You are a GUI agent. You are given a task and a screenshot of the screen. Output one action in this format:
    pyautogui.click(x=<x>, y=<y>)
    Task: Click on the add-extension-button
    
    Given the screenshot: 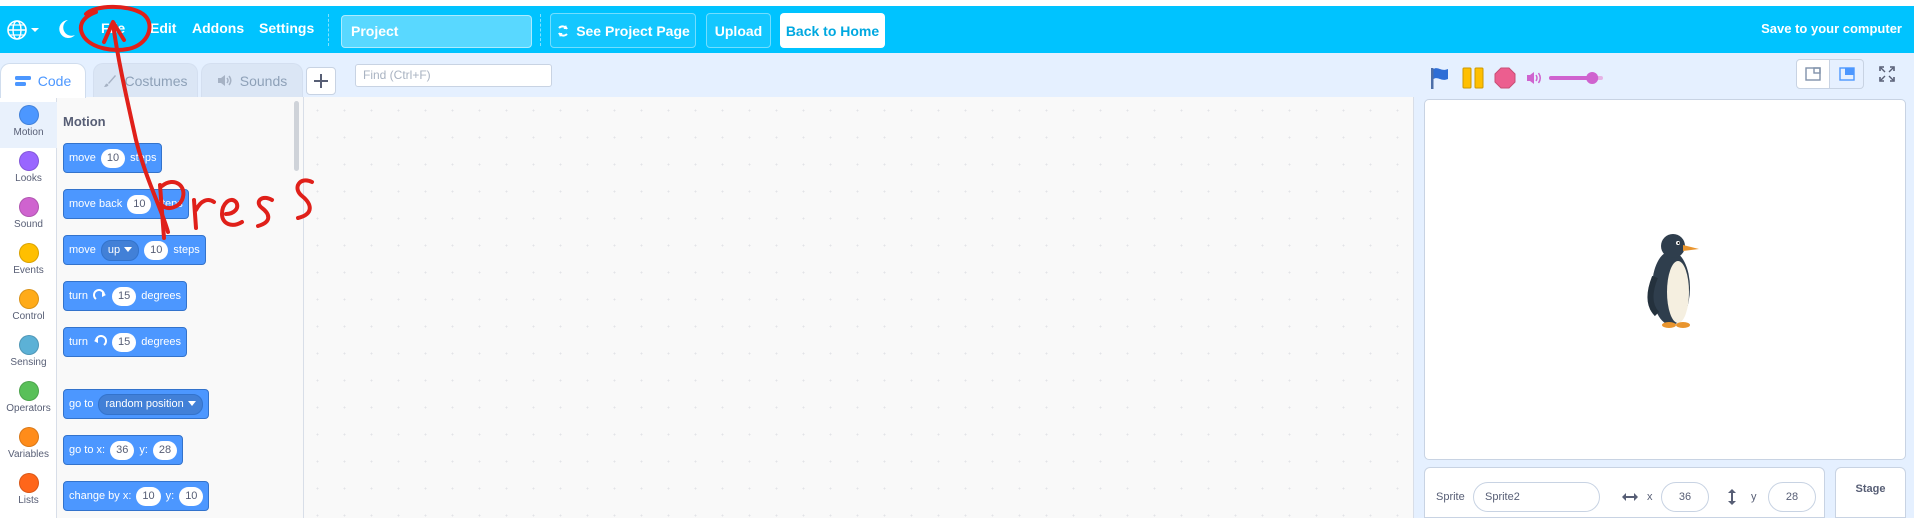 What is the action you would take?
    pyautogui.click(x=321, y=81)
    